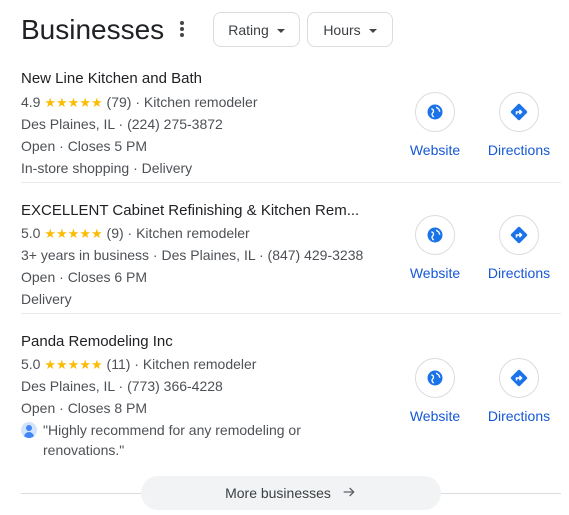  What do you see at coordinates (278, 493) in the screenshot?
I see `more-businesses-label: More businesses` at bounding box center [278, 493].